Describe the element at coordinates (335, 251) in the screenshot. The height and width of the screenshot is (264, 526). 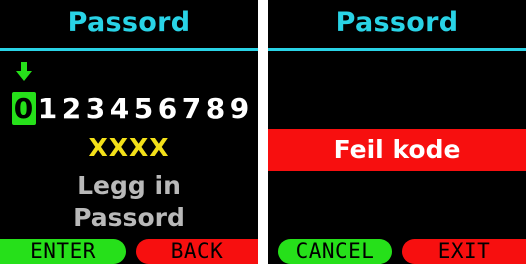
I see `cancel-button: CANCEL` at that location.